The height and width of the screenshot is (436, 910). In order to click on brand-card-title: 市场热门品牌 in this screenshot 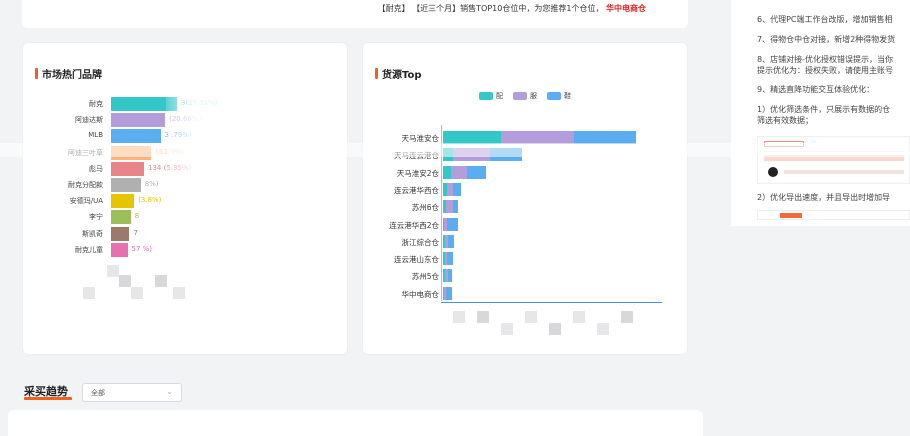, I will do `click(68, 73)`.